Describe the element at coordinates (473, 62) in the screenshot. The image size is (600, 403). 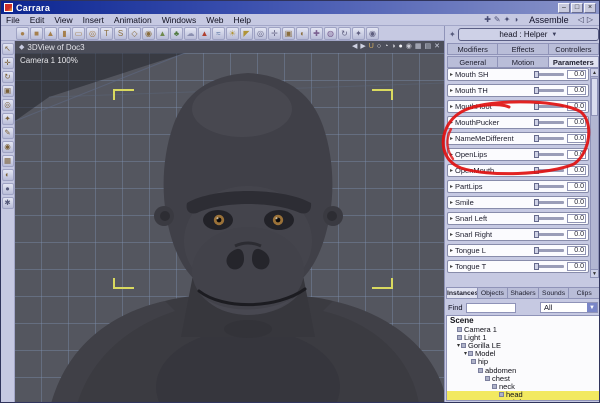
I see `tab-general: General` at that location.